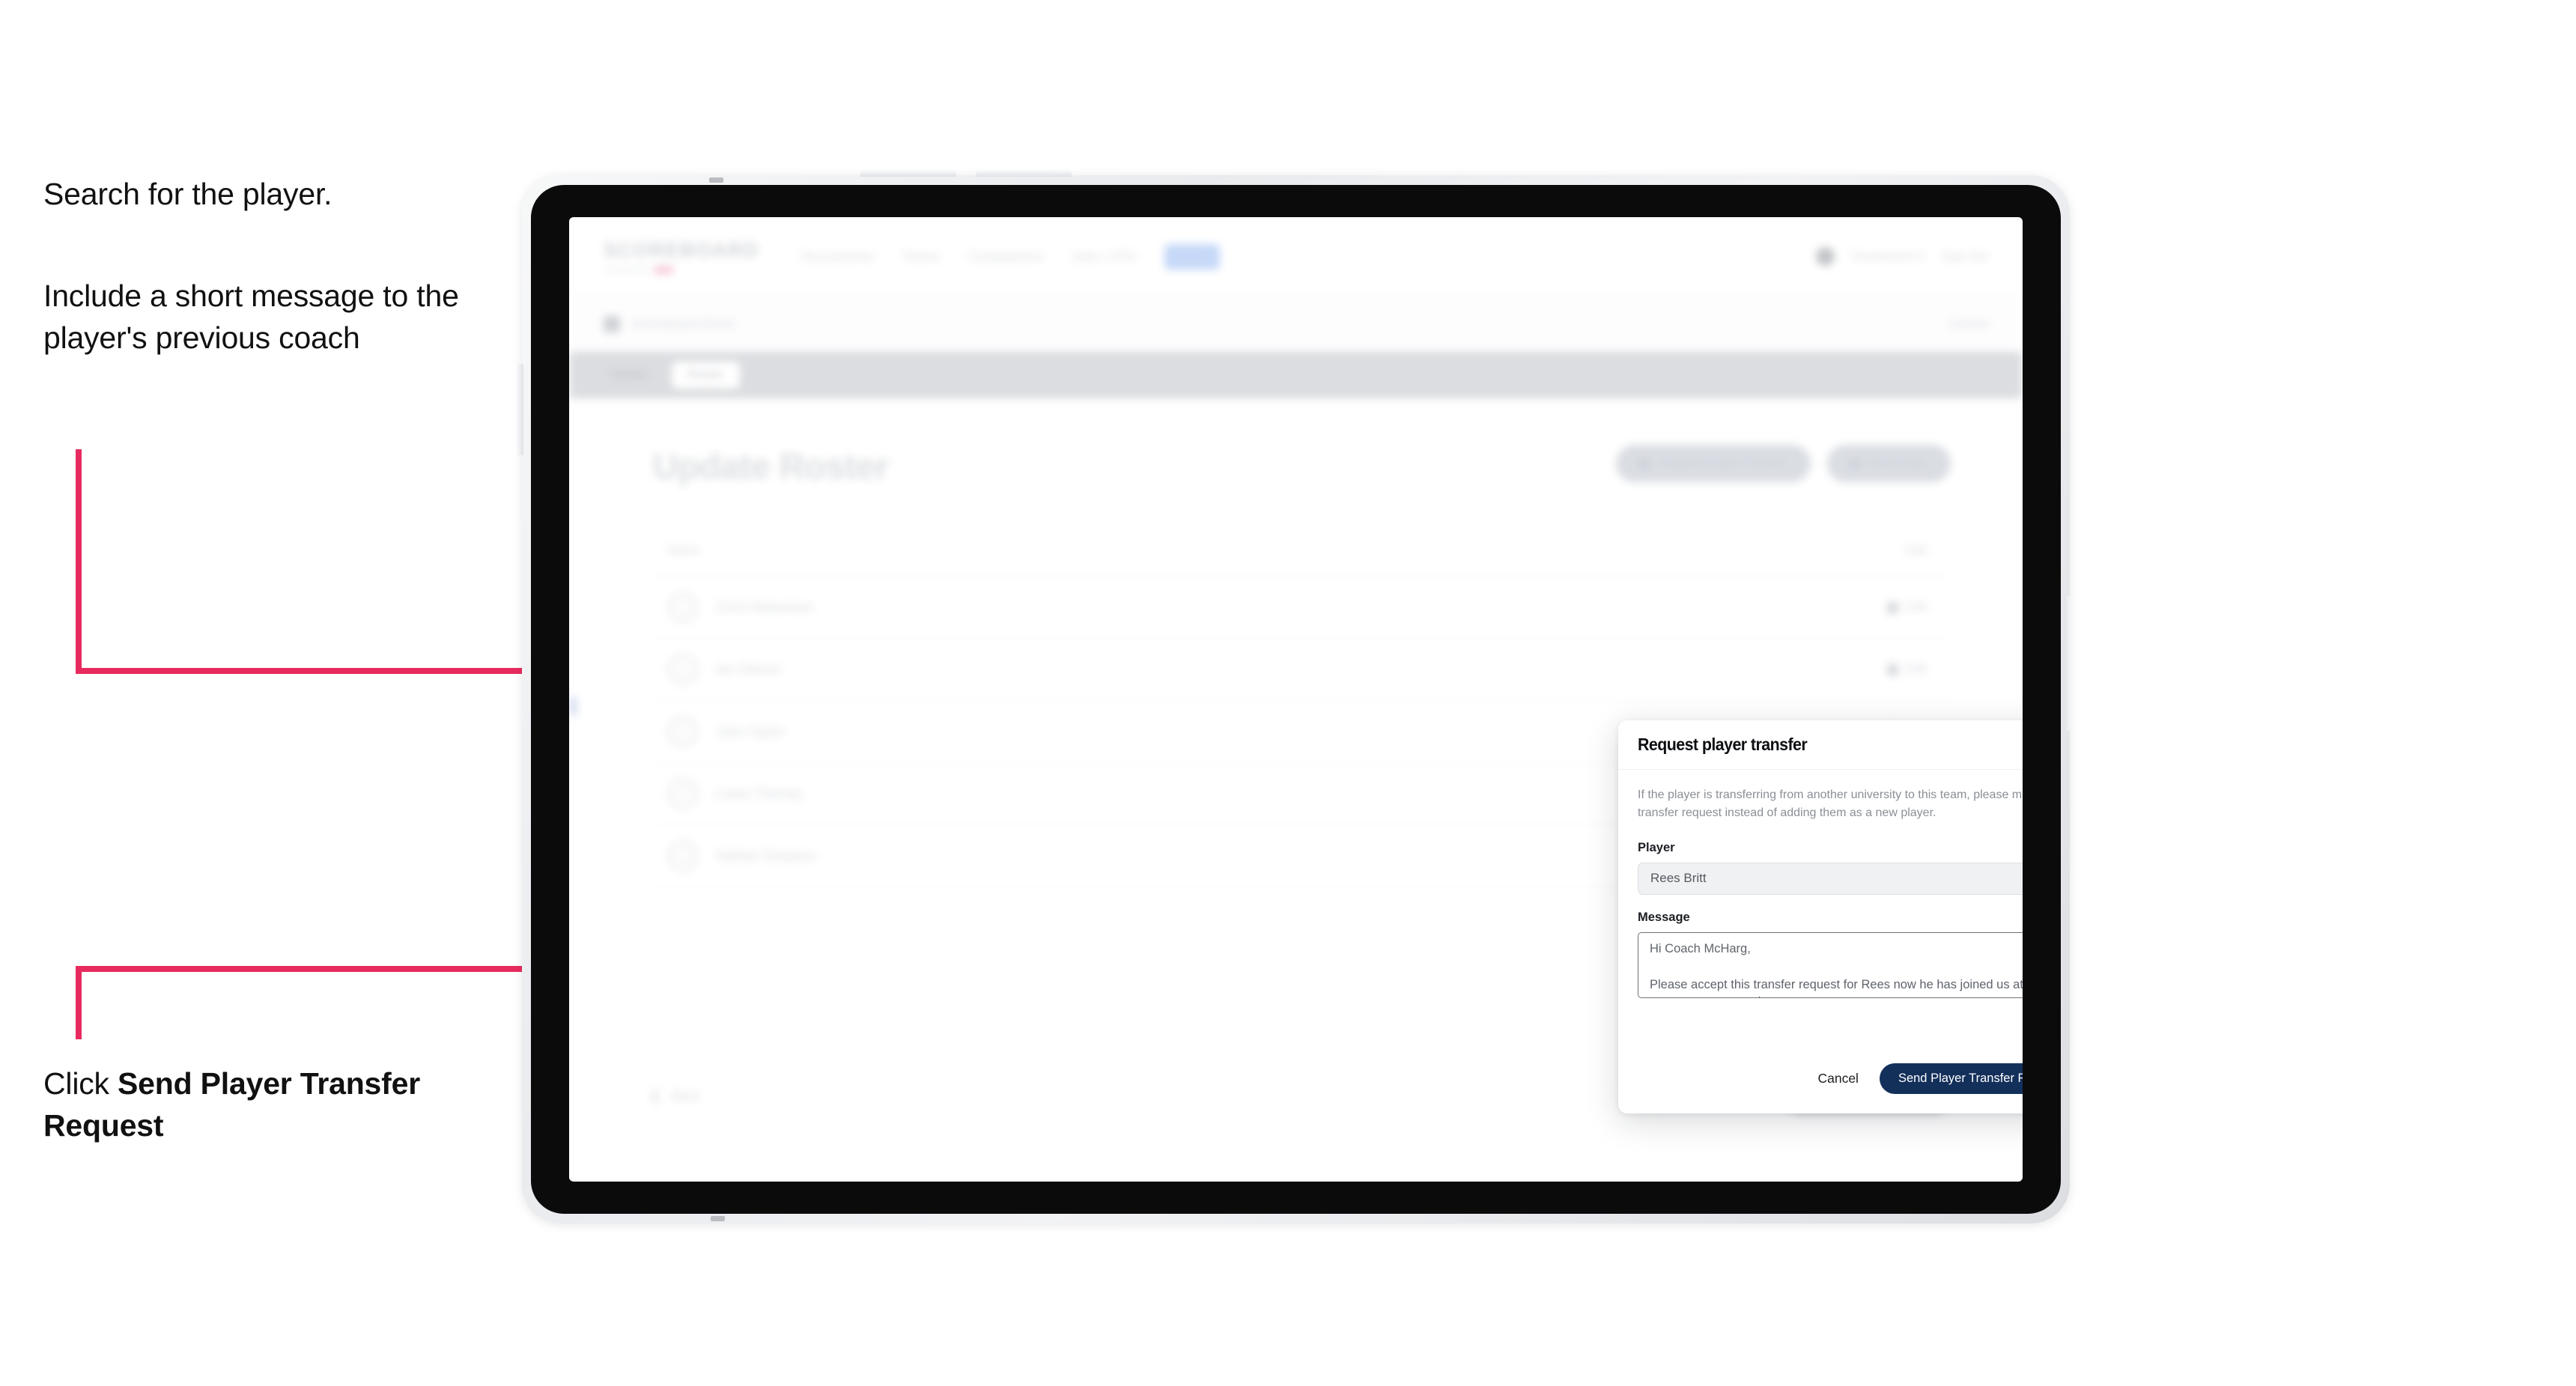 This screenshot has height=1386, width=2576. I want to click on chevron-left-icon, so click(658, 1096).